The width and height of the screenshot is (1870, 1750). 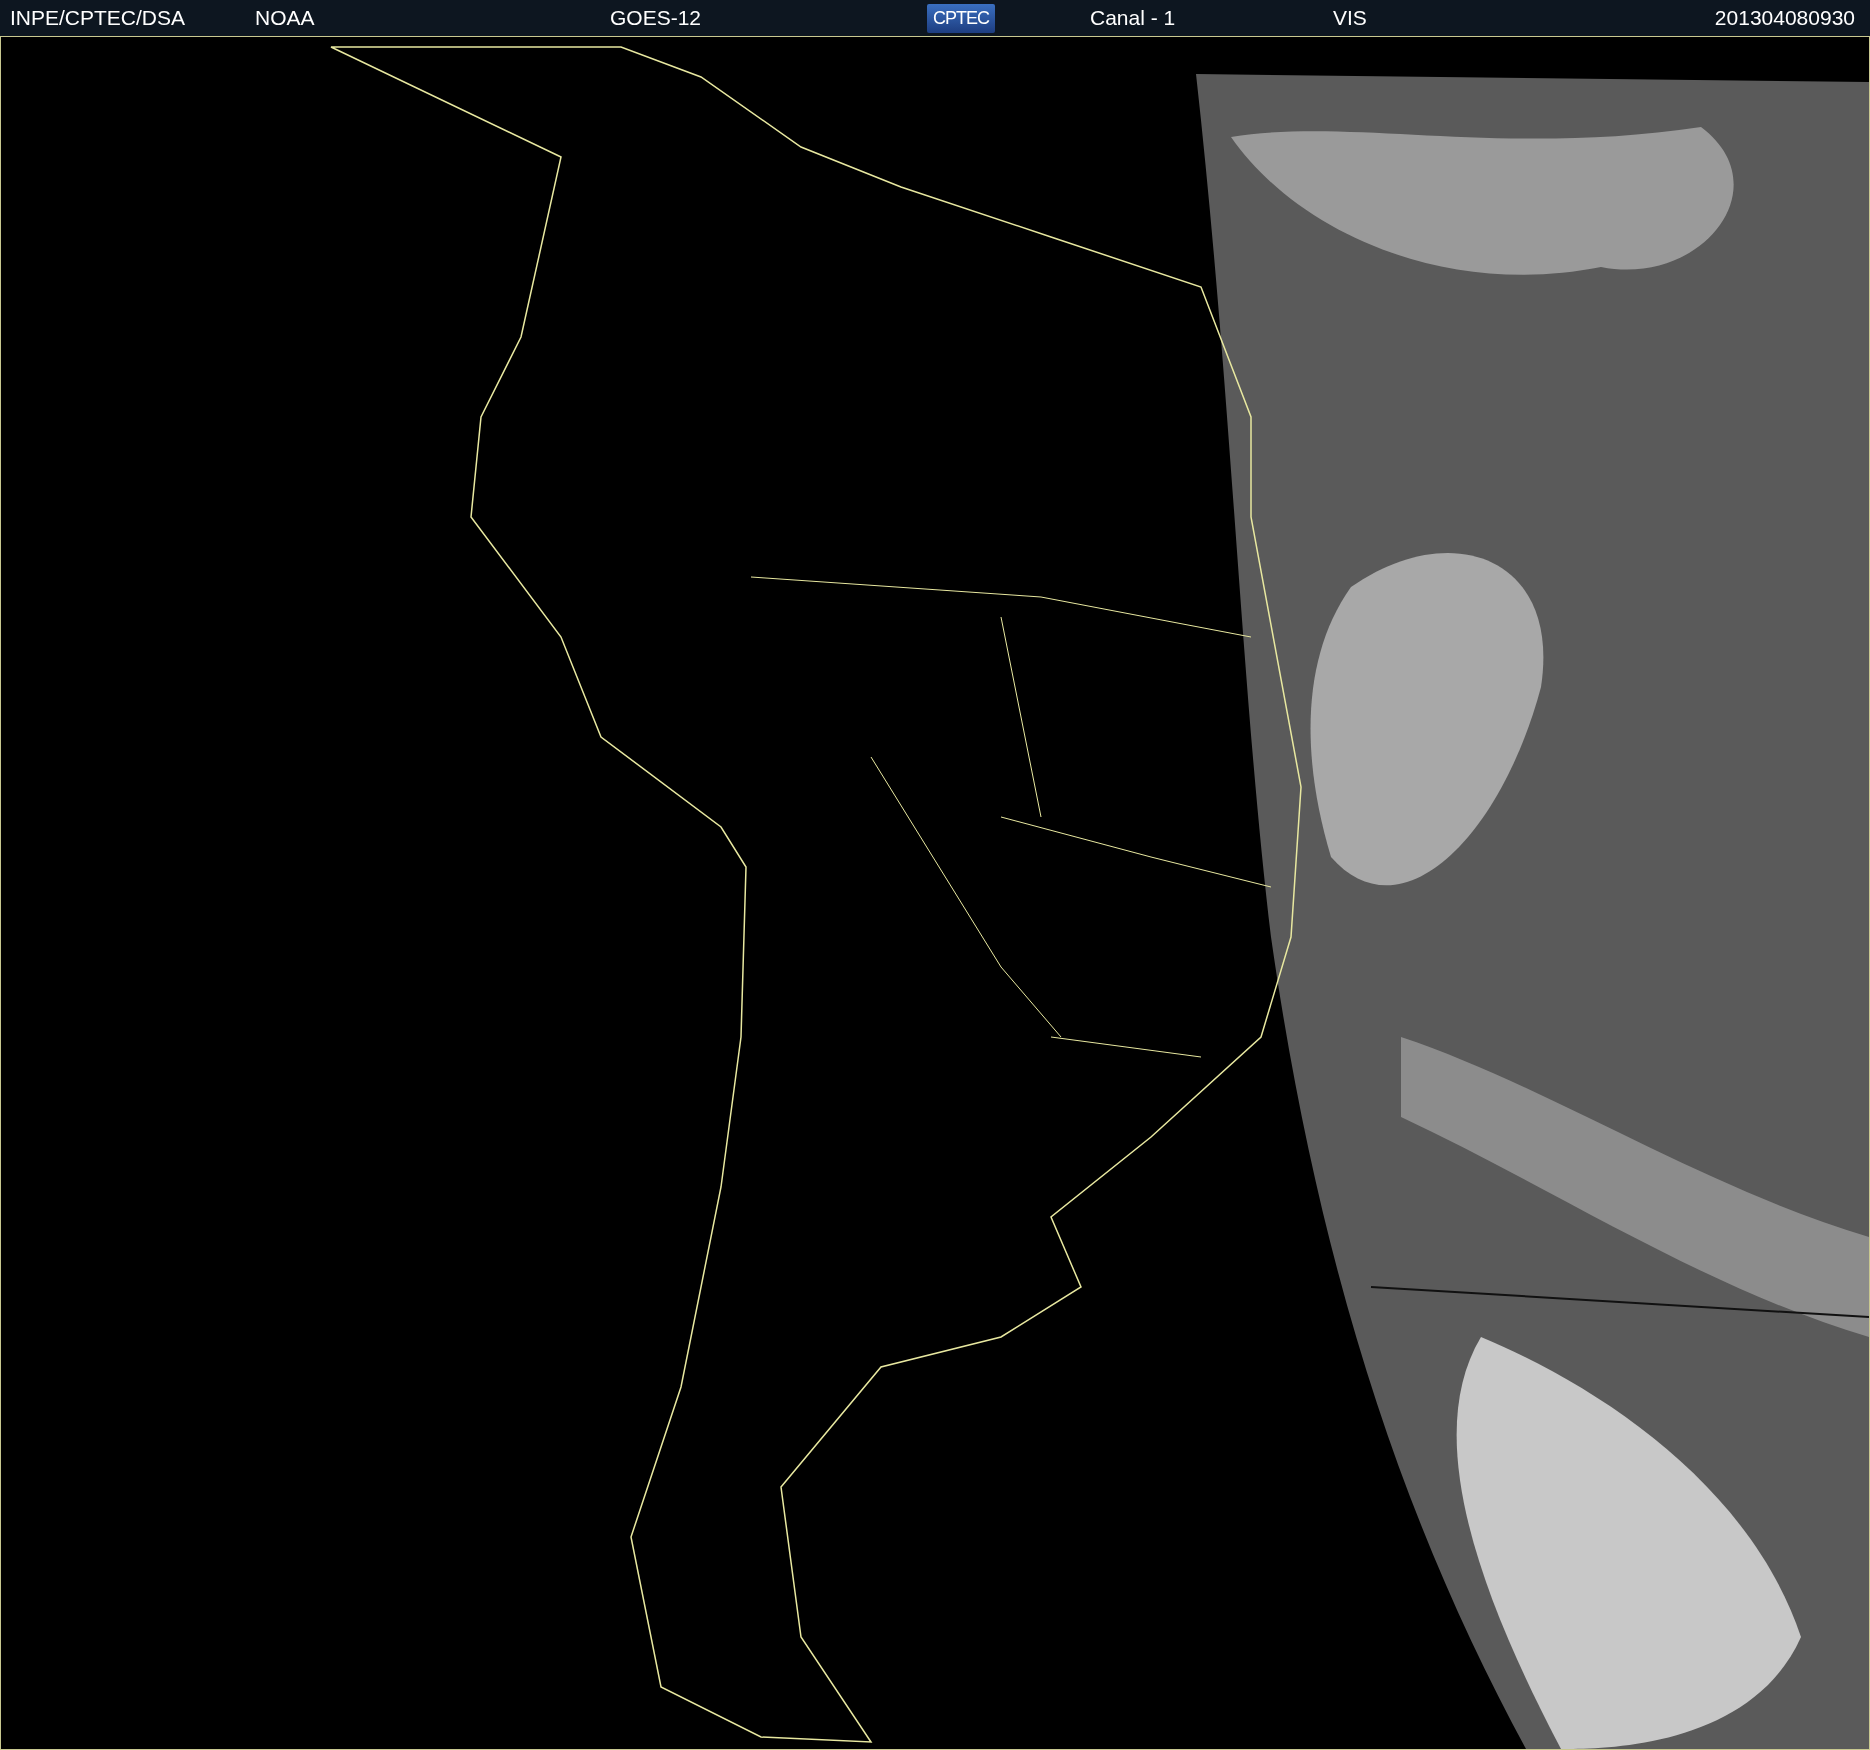 What do you see at coordinates (656, 18) in the screenshot?
I see `header-text: GOES-12` at bounding box center [656, 18].